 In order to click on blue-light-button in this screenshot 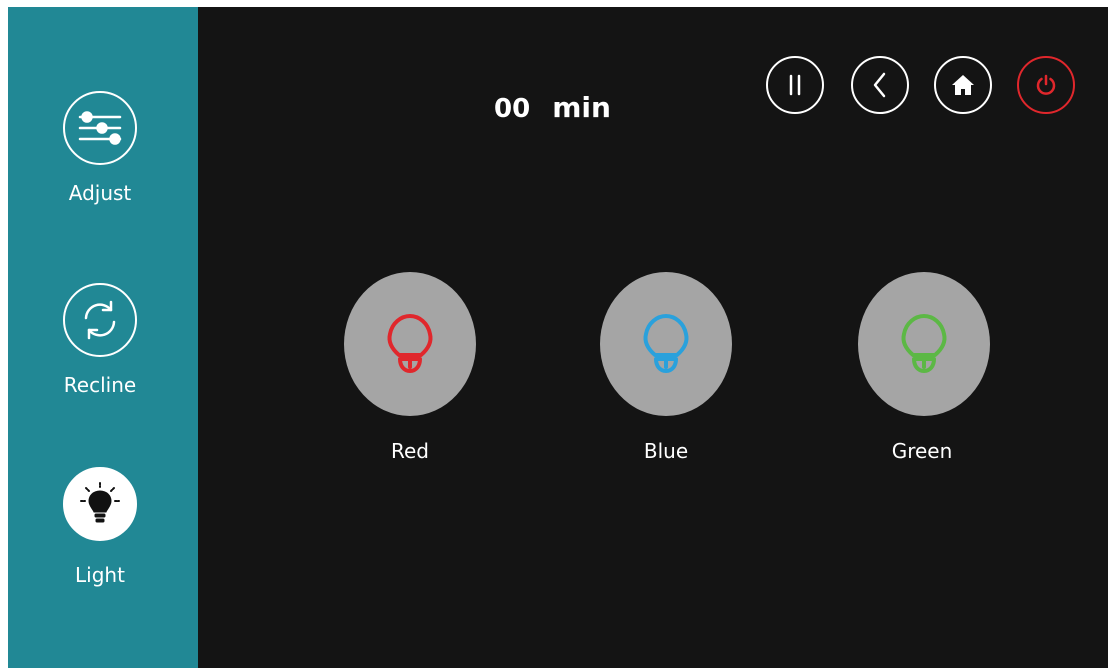, I will do `click(666, 344)`.